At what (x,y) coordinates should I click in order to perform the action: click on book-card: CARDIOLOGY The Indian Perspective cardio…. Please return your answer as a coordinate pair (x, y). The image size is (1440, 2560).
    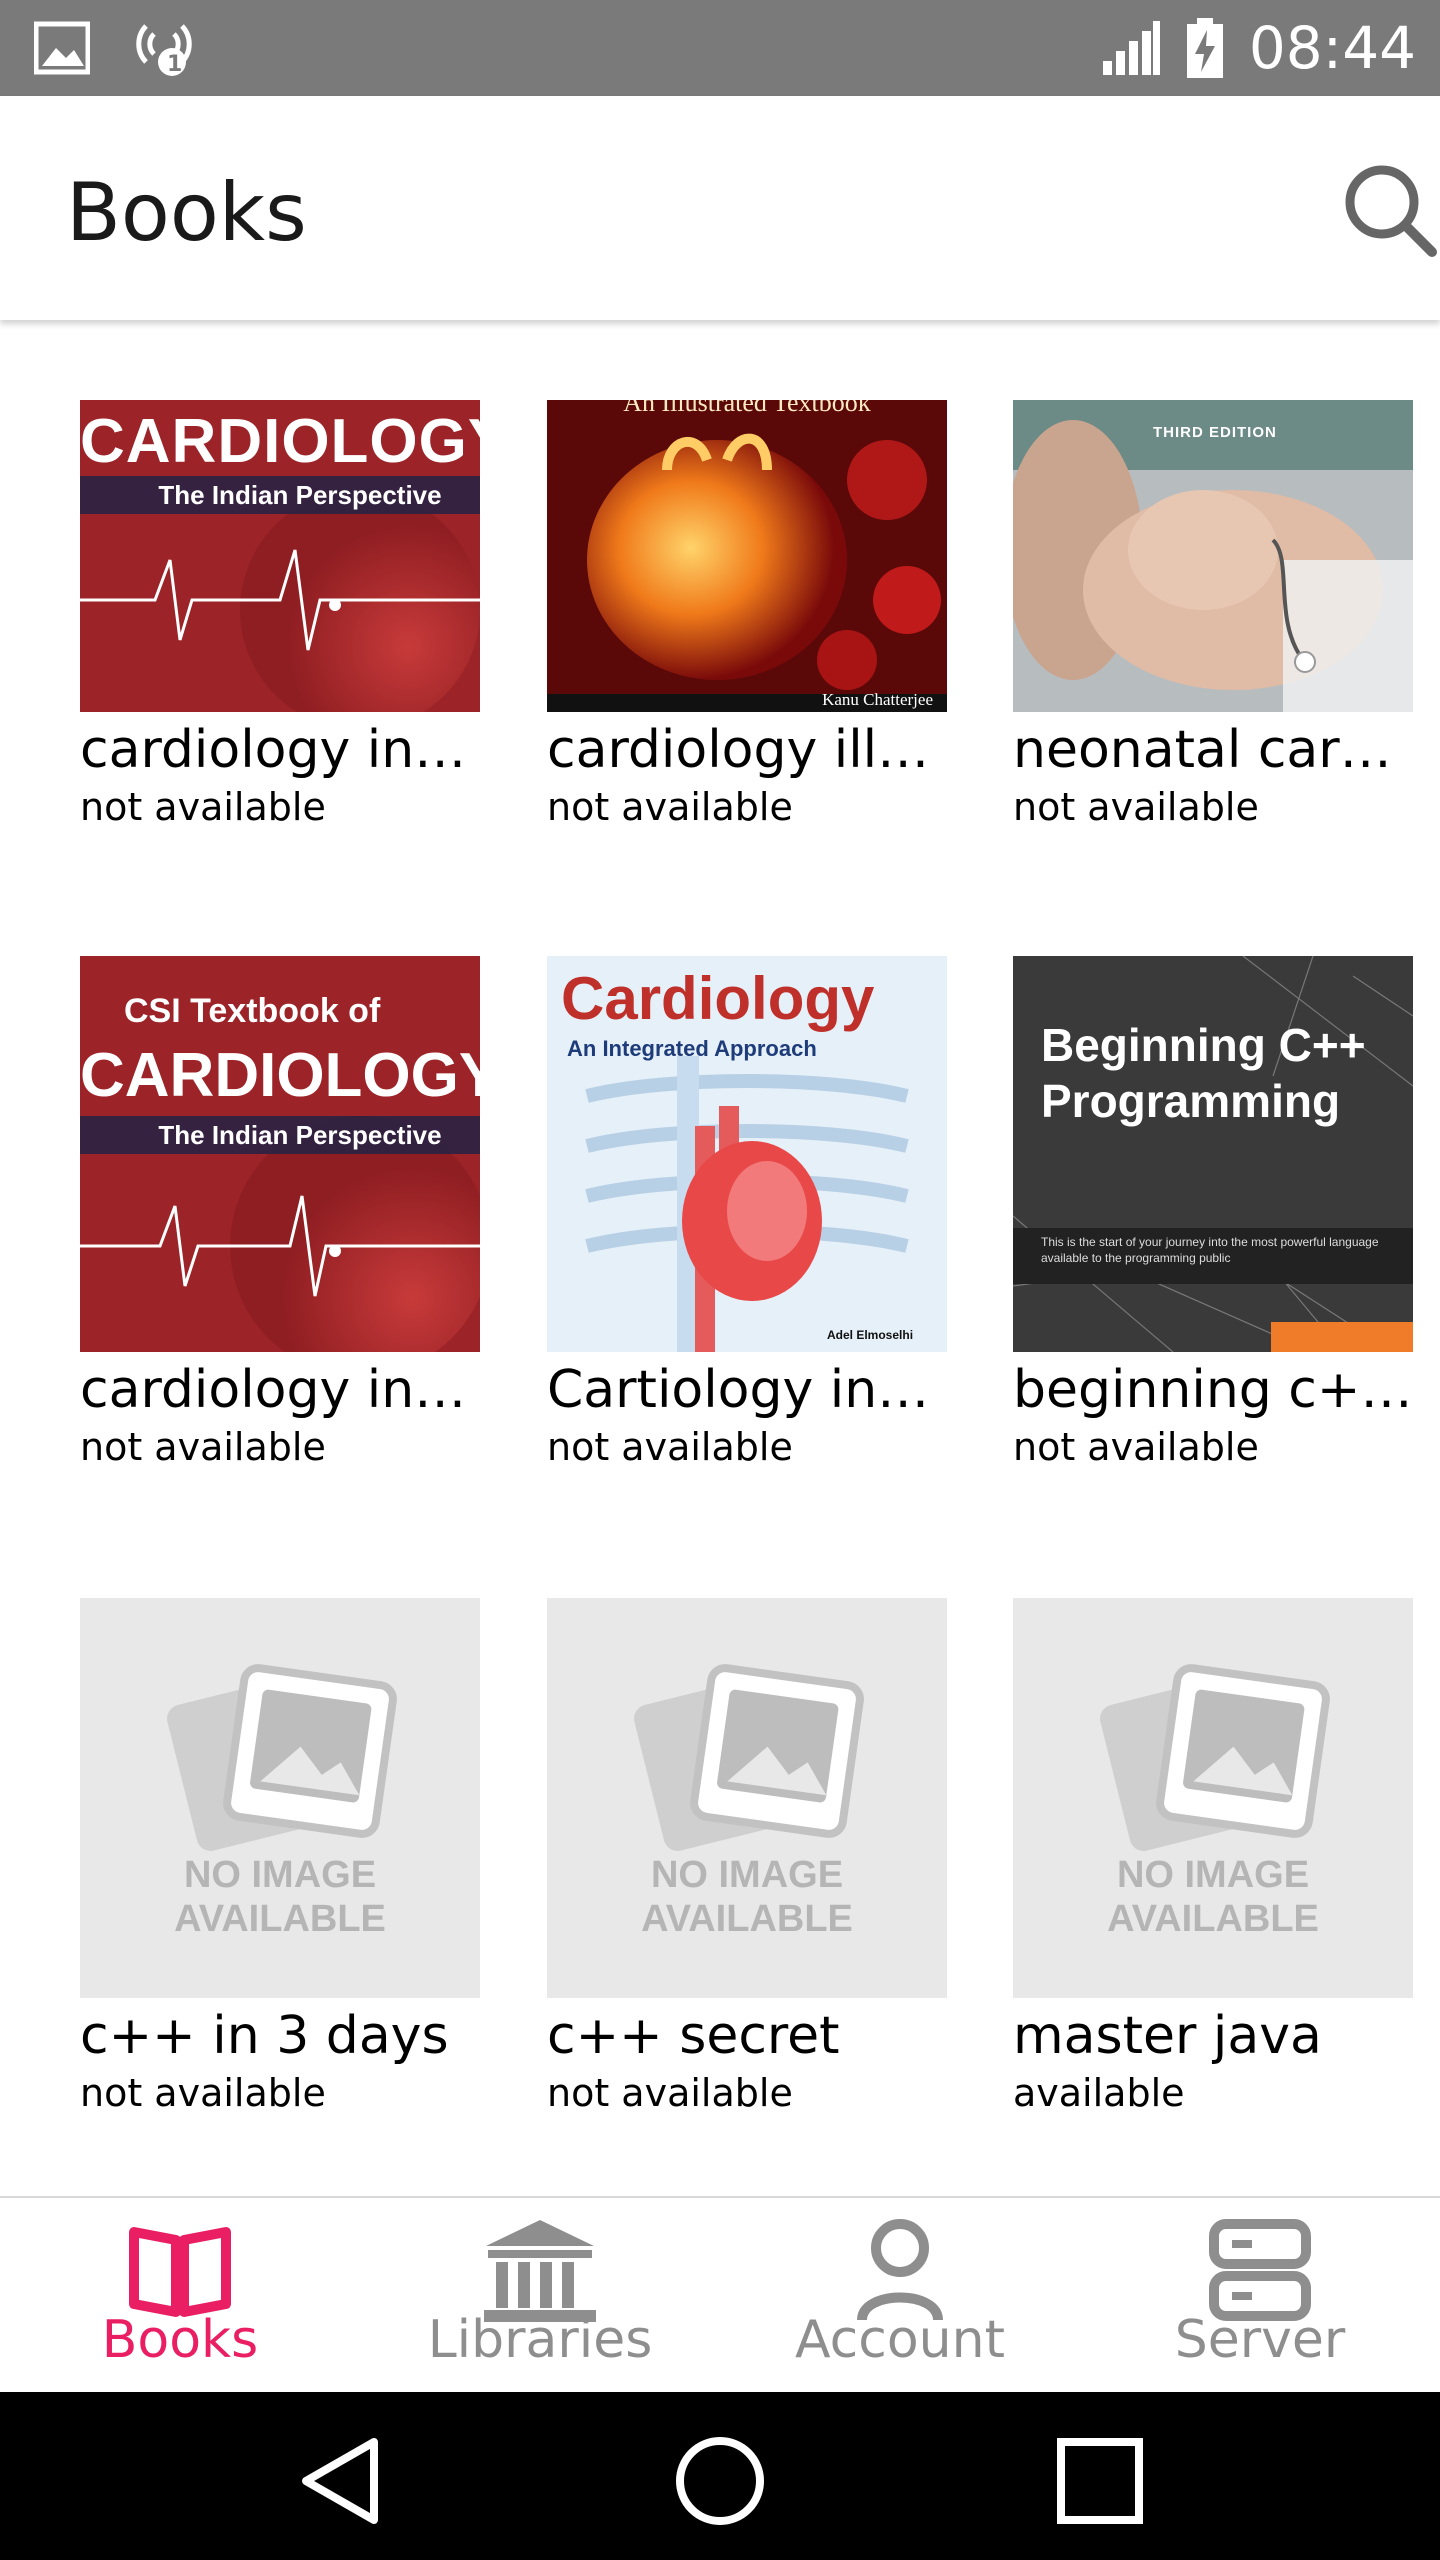
    Looking at the image, I should click on (280, 616).